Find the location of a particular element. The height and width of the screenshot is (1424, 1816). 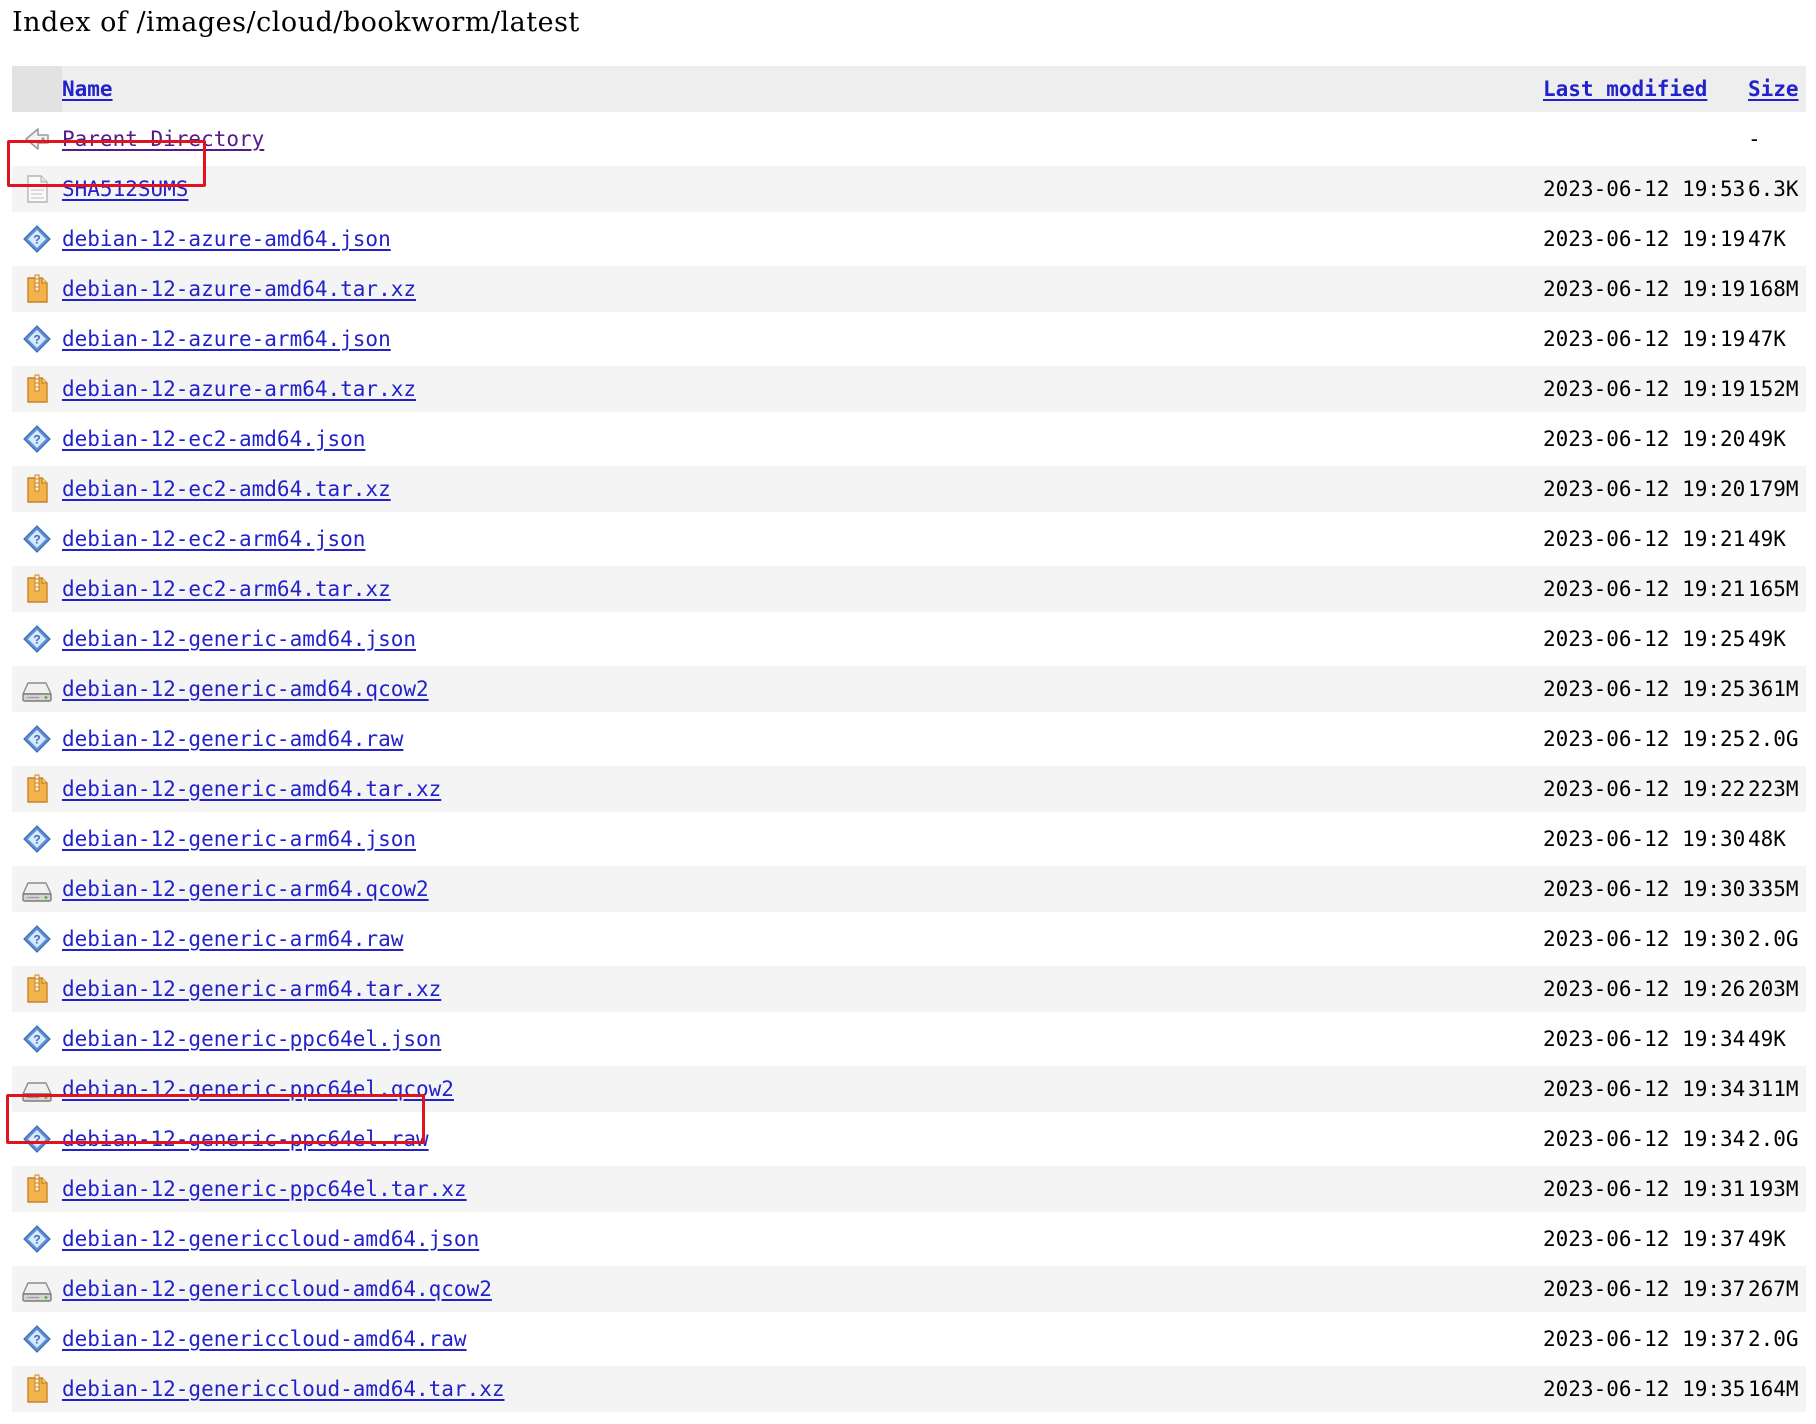

file-link-debian-12-generic-arm64-json: debian-12-generic-arm64.json is located at coordinates (239, 839).